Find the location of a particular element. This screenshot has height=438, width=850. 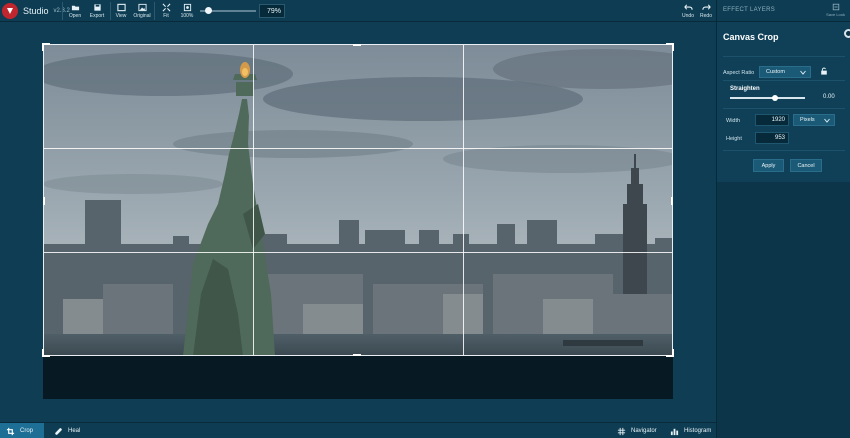

zoom-100-button: 100% is located at coordinates (187, 11).